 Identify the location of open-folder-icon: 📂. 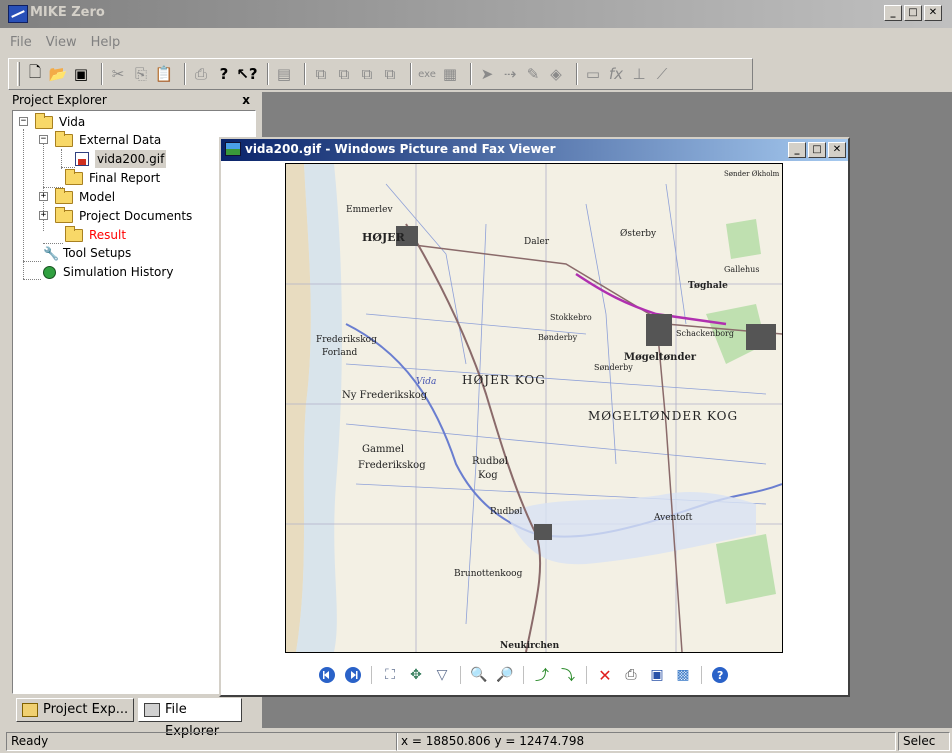
(58, 74).